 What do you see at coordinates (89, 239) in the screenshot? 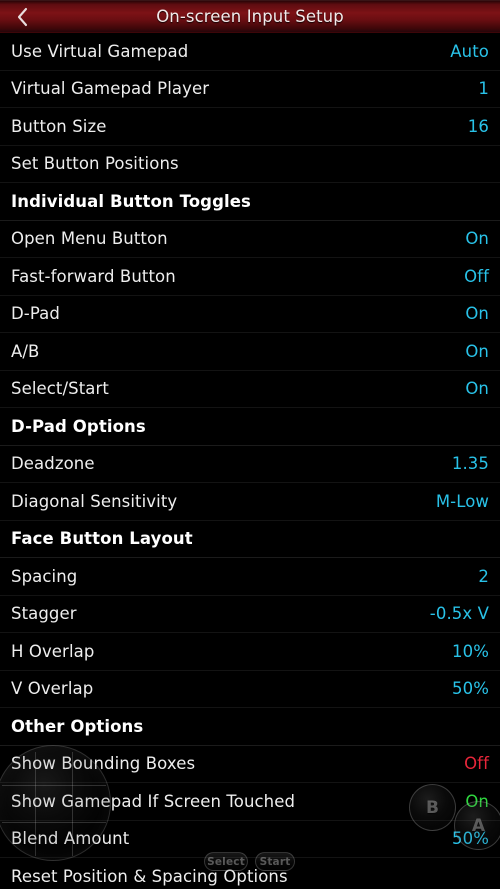
I see `row-label: Open Menu Button` at bounding box center [89, 239].